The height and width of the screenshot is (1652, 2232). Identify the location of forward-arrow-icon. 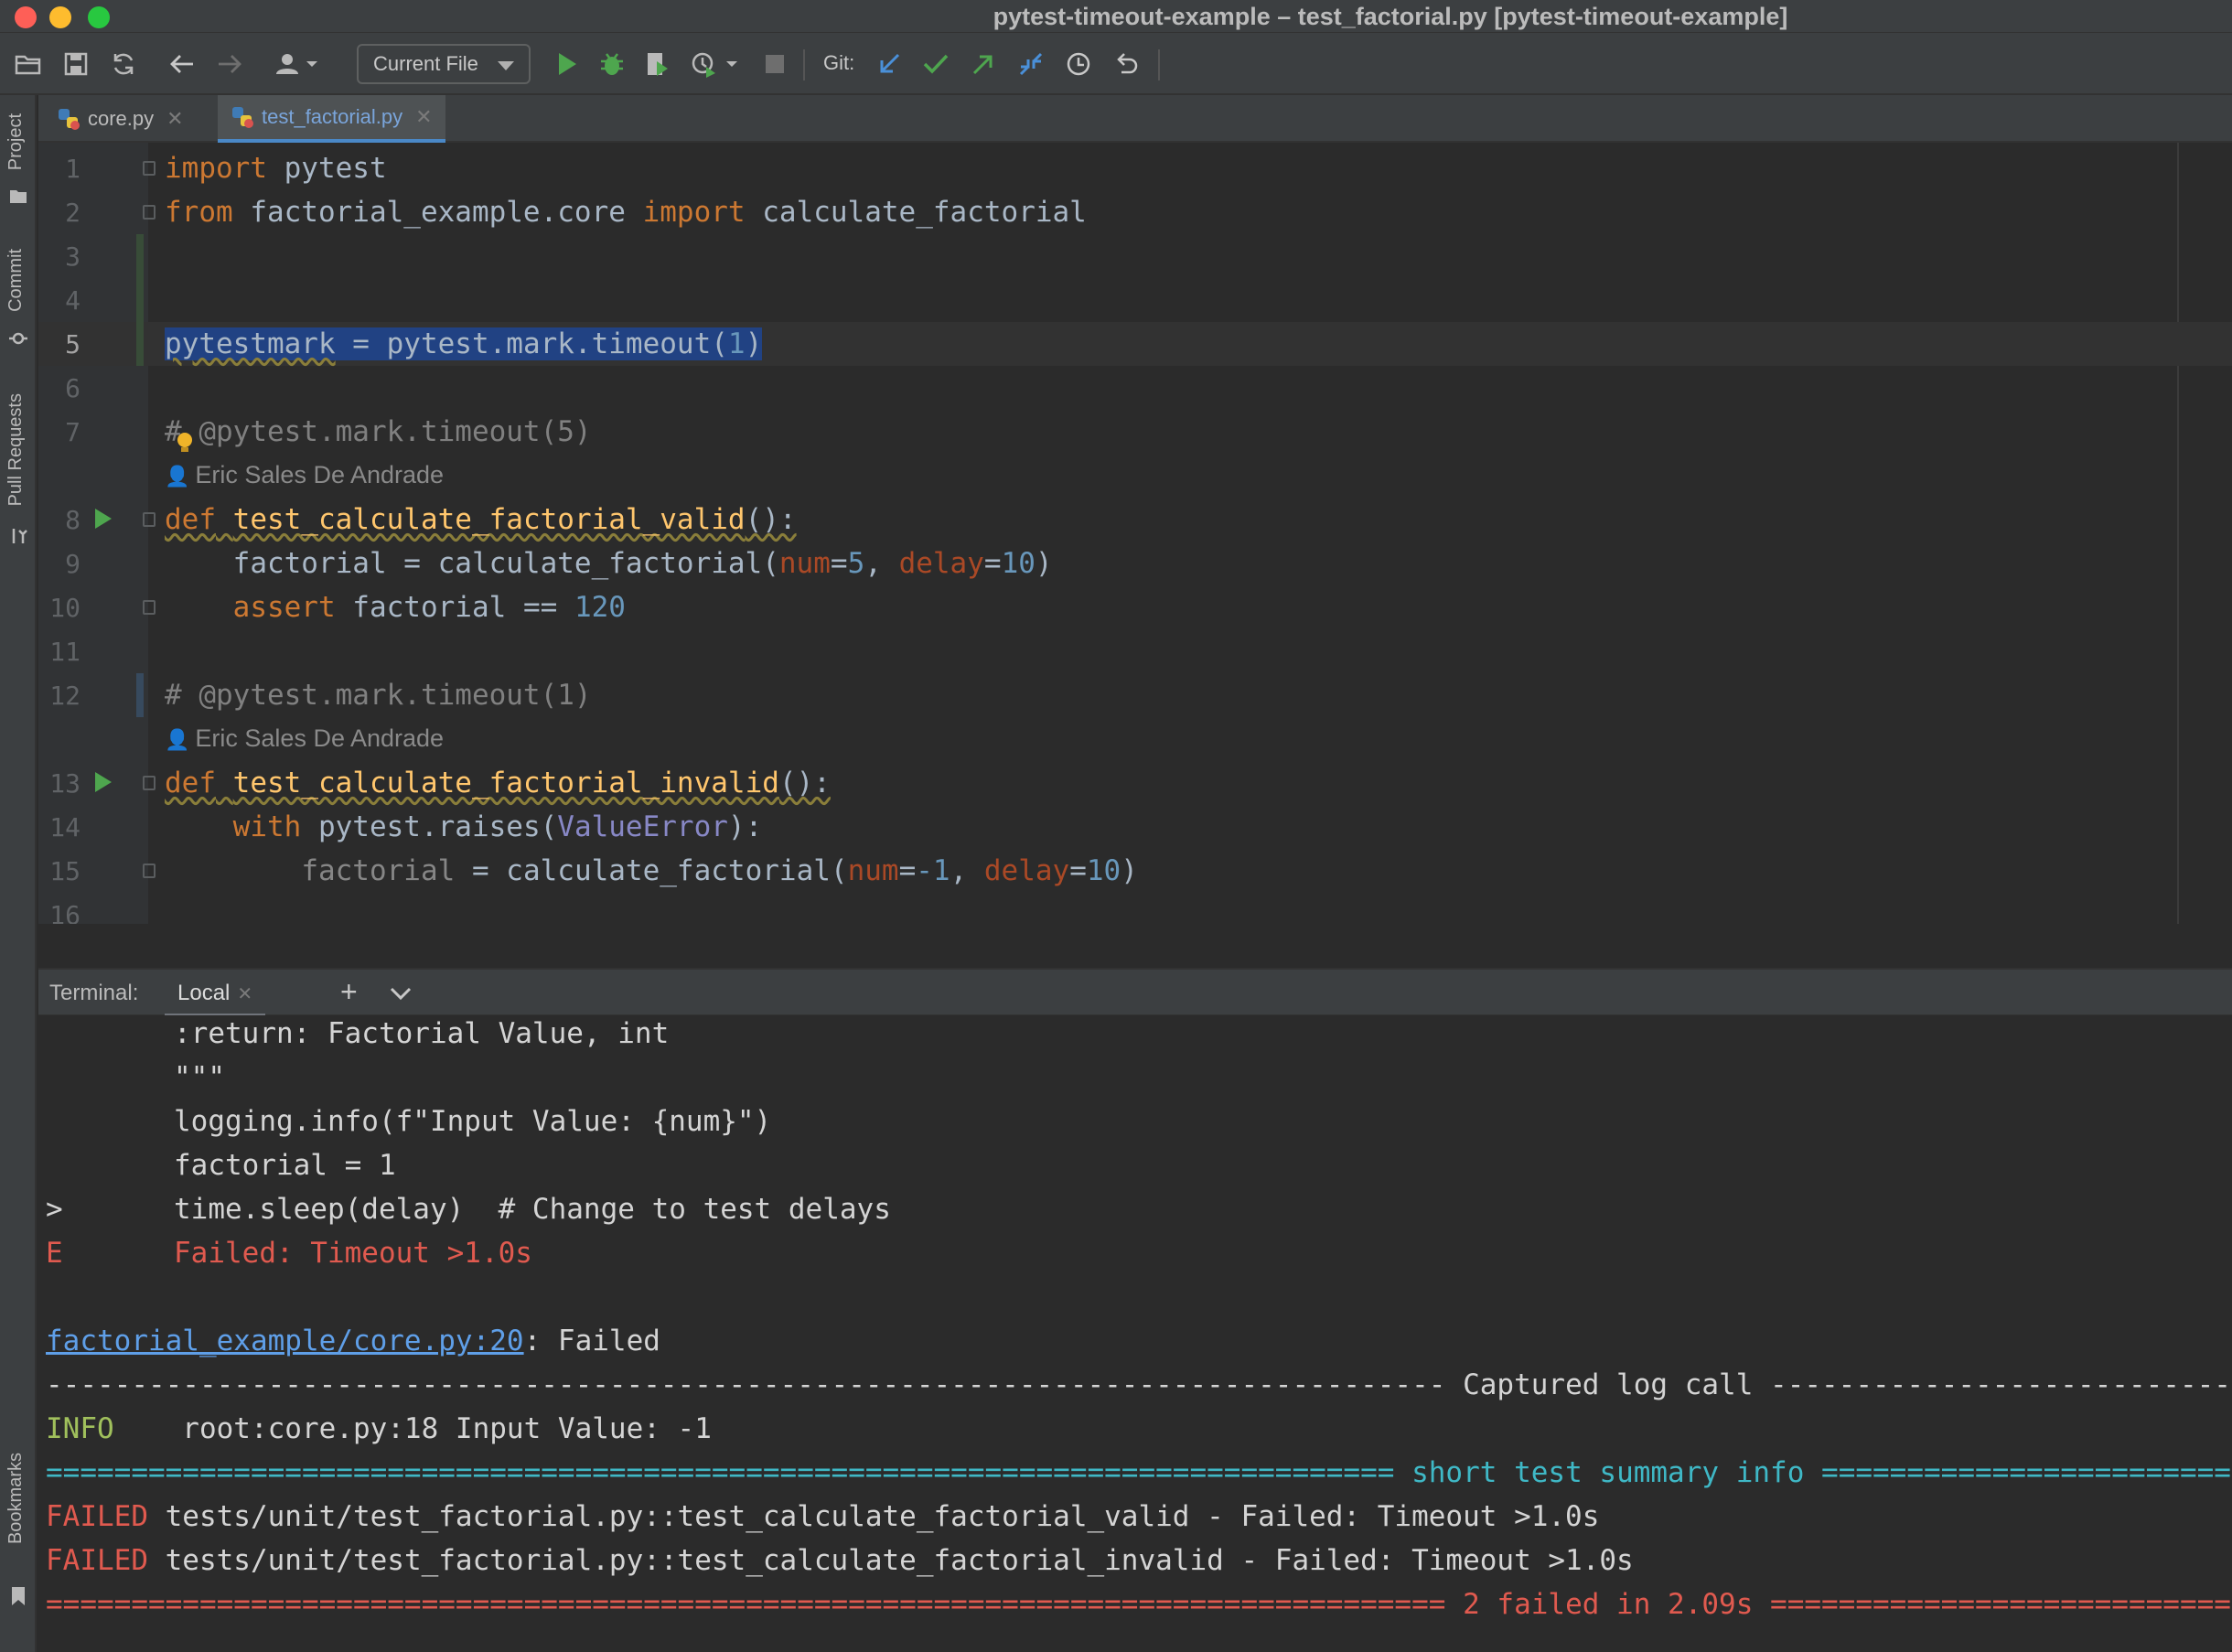
(229, 64).